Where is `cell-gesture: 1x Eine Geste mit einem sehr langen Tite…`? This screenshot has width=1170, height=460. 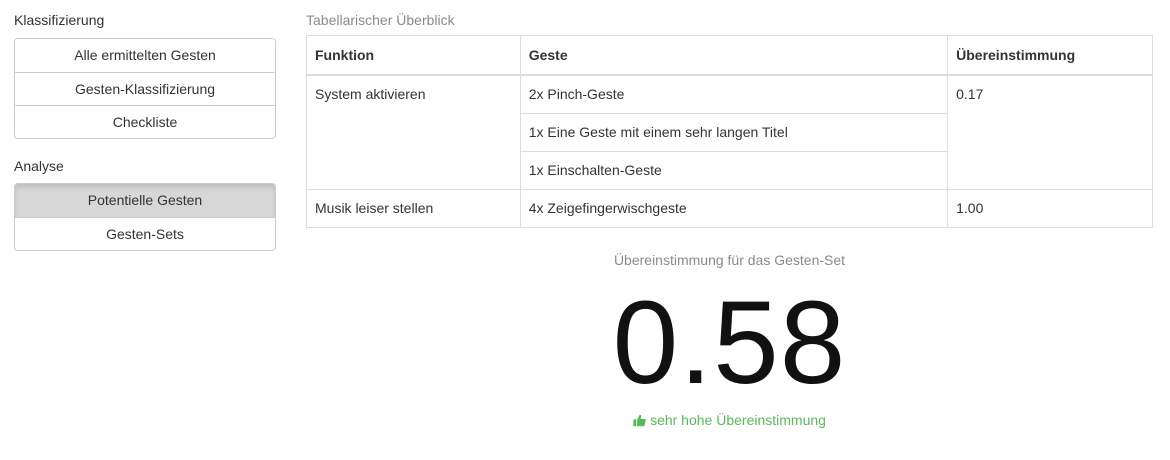
cell-gesture: 1x Eine Geste mit einem sehr langen Tite… is located at coordinates (734, 132).